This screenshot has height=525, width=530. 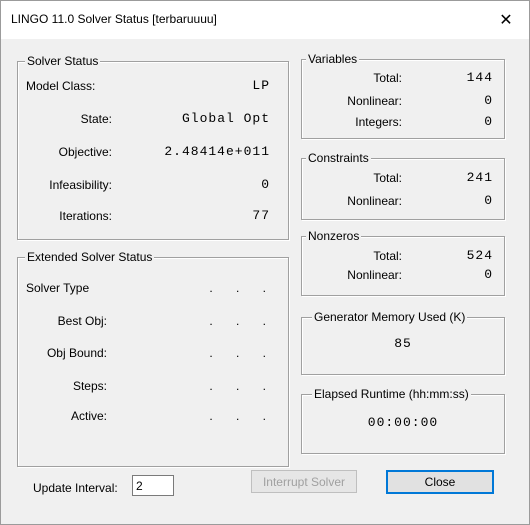 What do you see at coordinates (63, 61) in the screenshot?
I see `solver-status-title: Solver Status` at bounding box center [63, 61].